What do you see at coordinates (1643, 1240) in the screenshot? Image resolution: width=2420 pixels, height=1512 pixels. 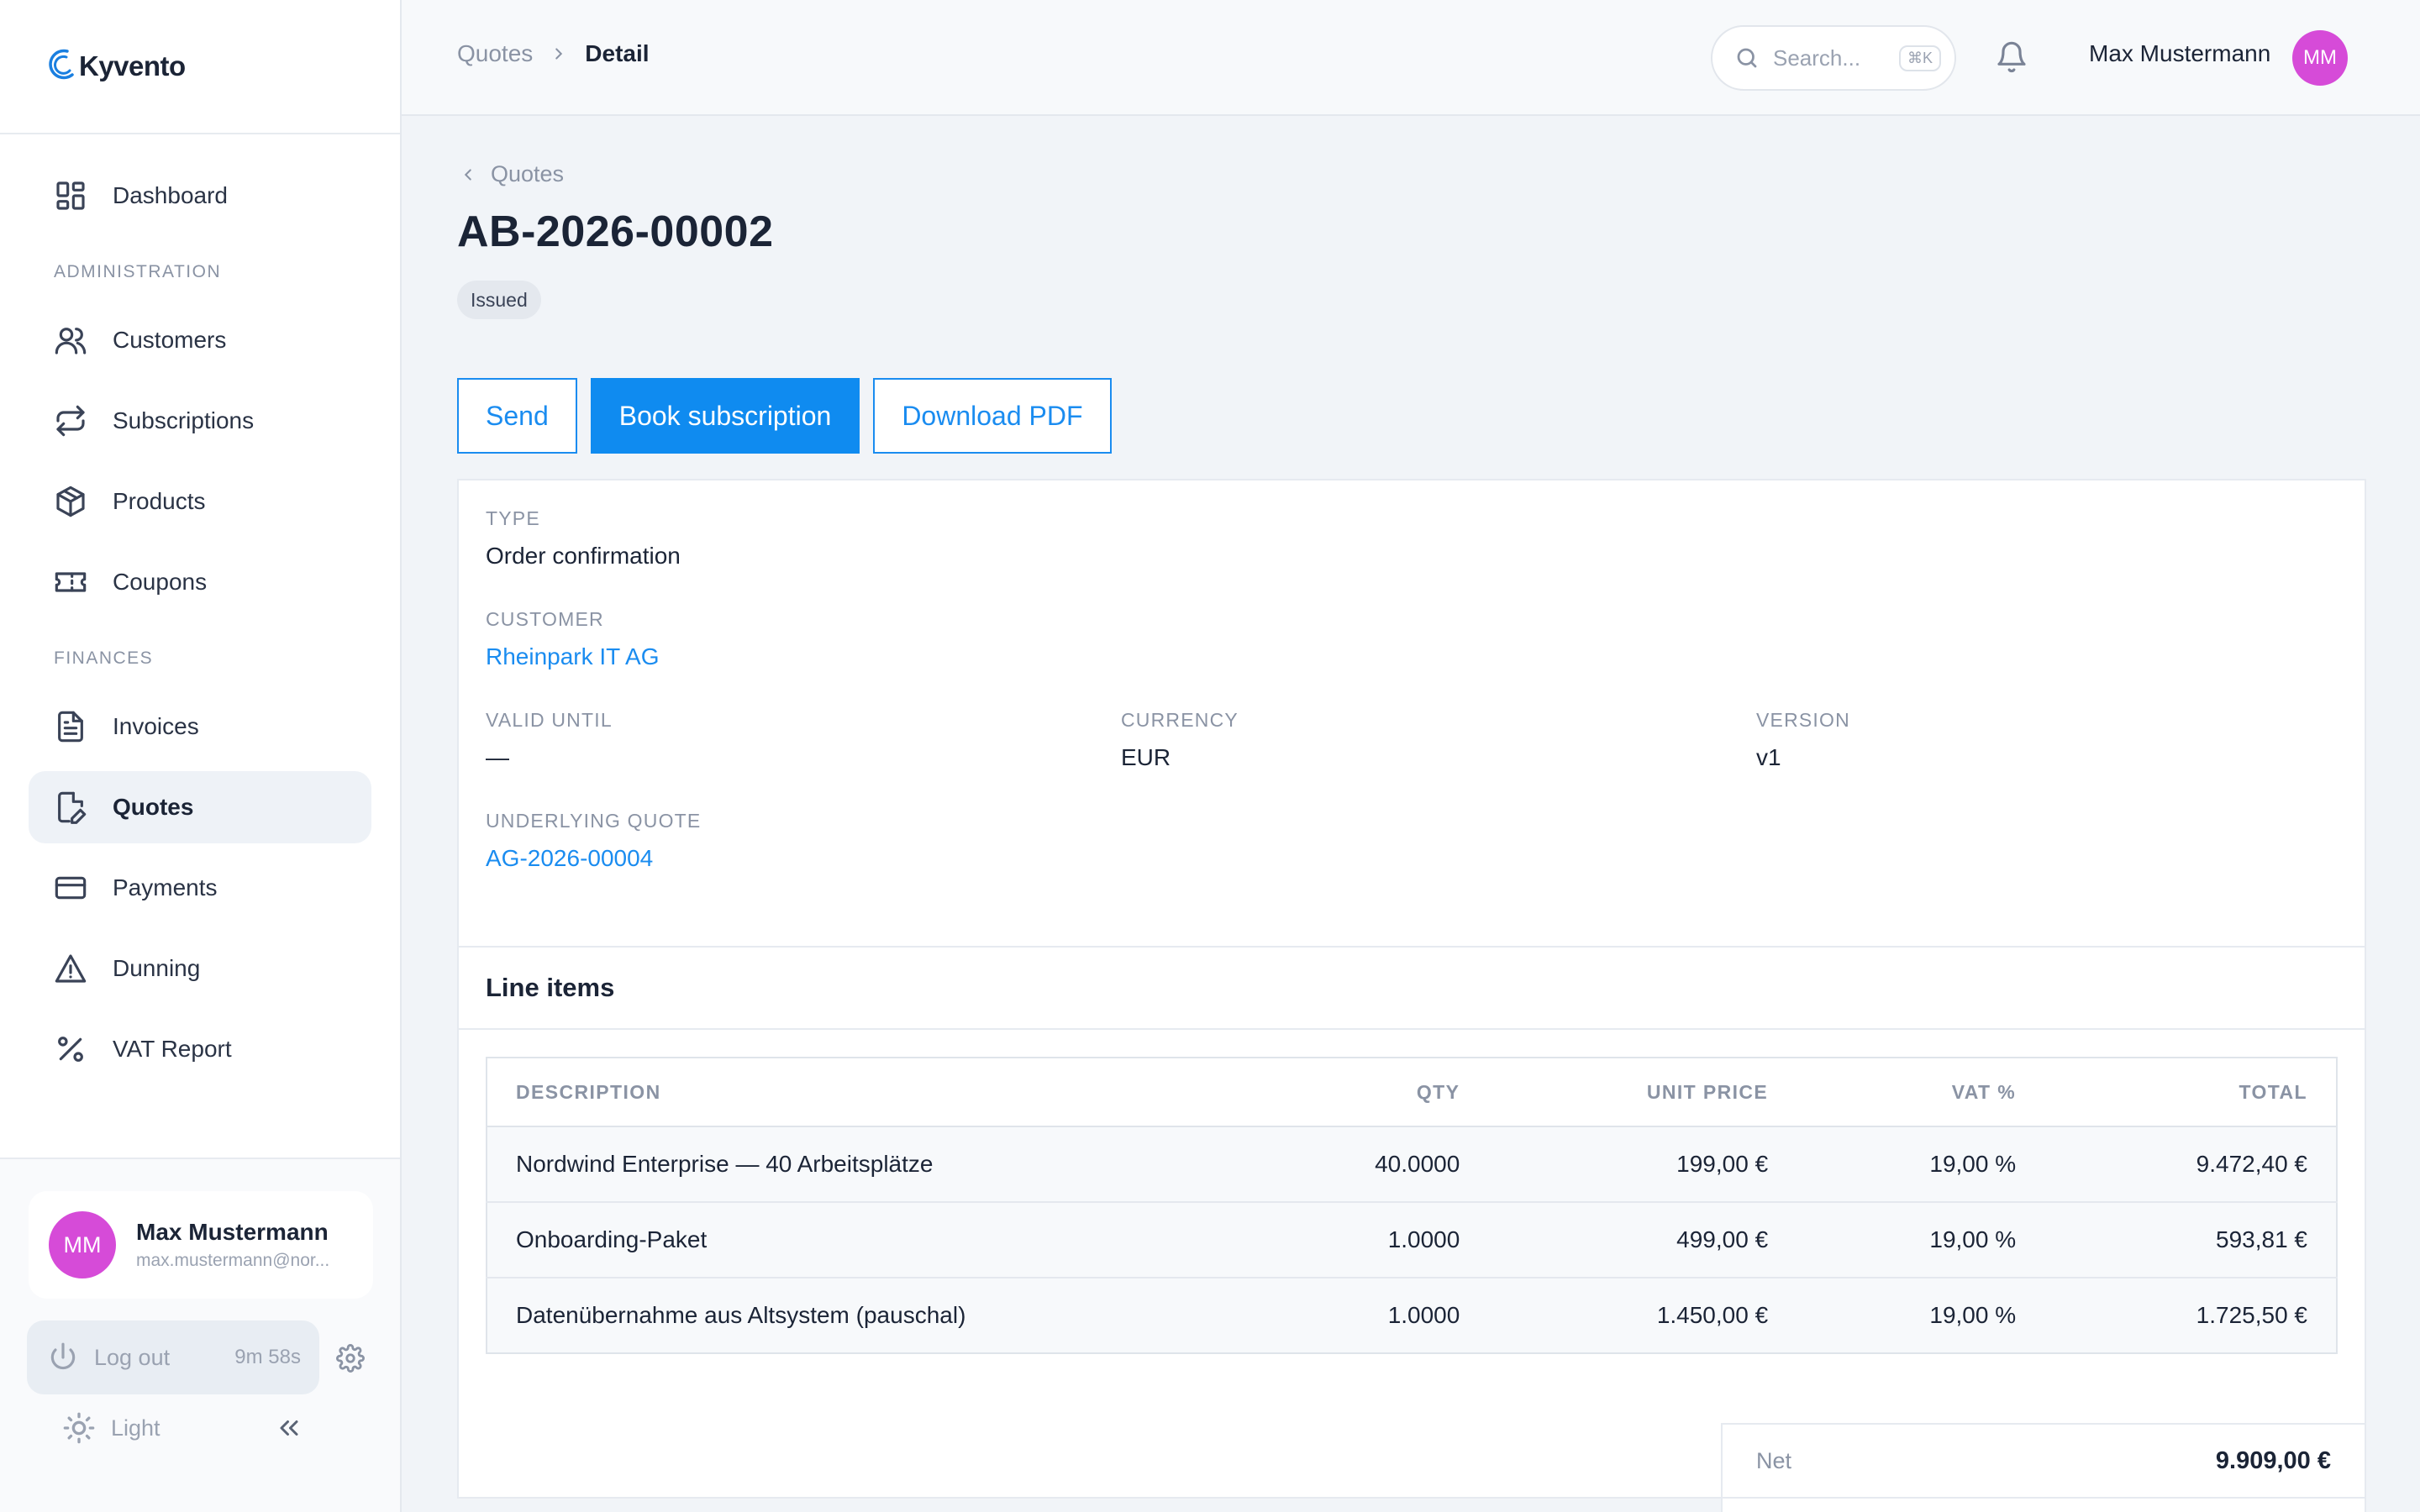 I see `cell-unit-price: 499,00 €` at bounding box center [1643, 1240].